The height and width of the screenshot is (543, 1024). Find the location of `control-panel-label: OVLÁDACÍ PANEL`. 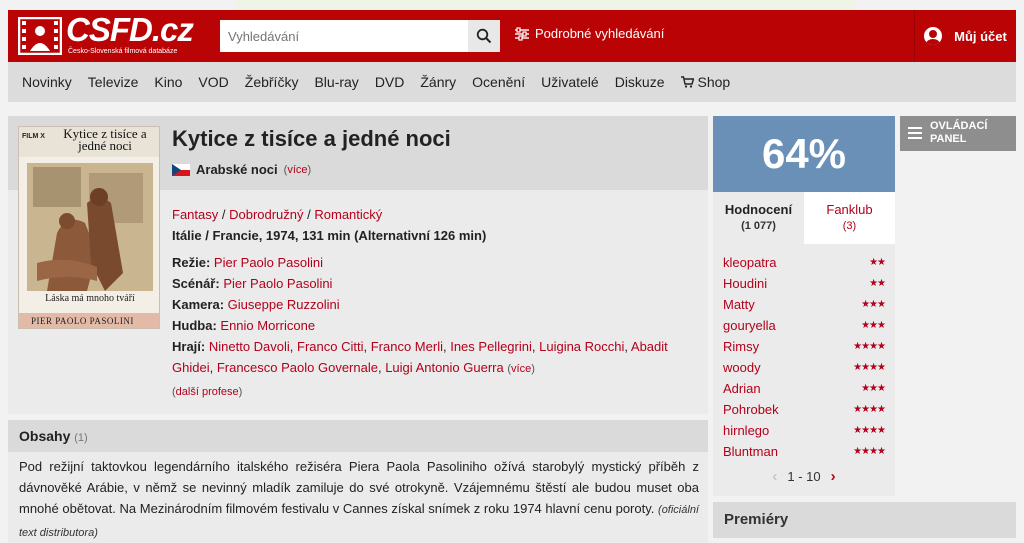

control-panel-label: OVLÁDACÍ PANEL is located at coordinates (959, 132).